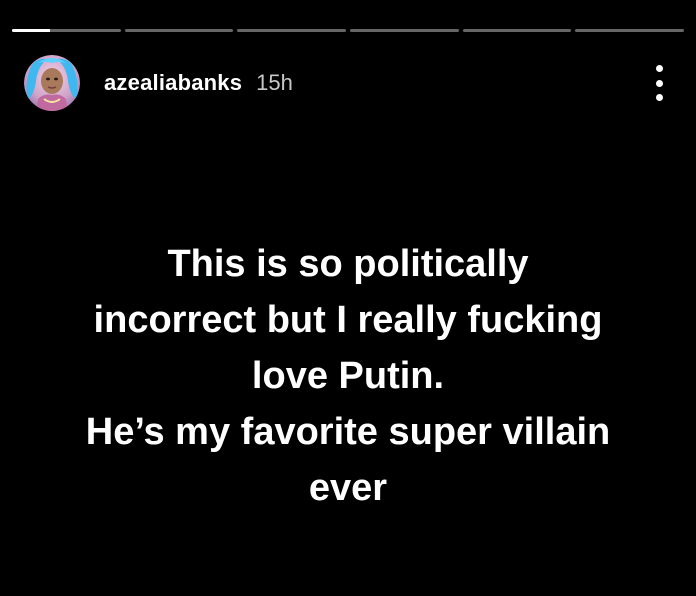  I want to click on username: azealiabanks, so click(173, 83).